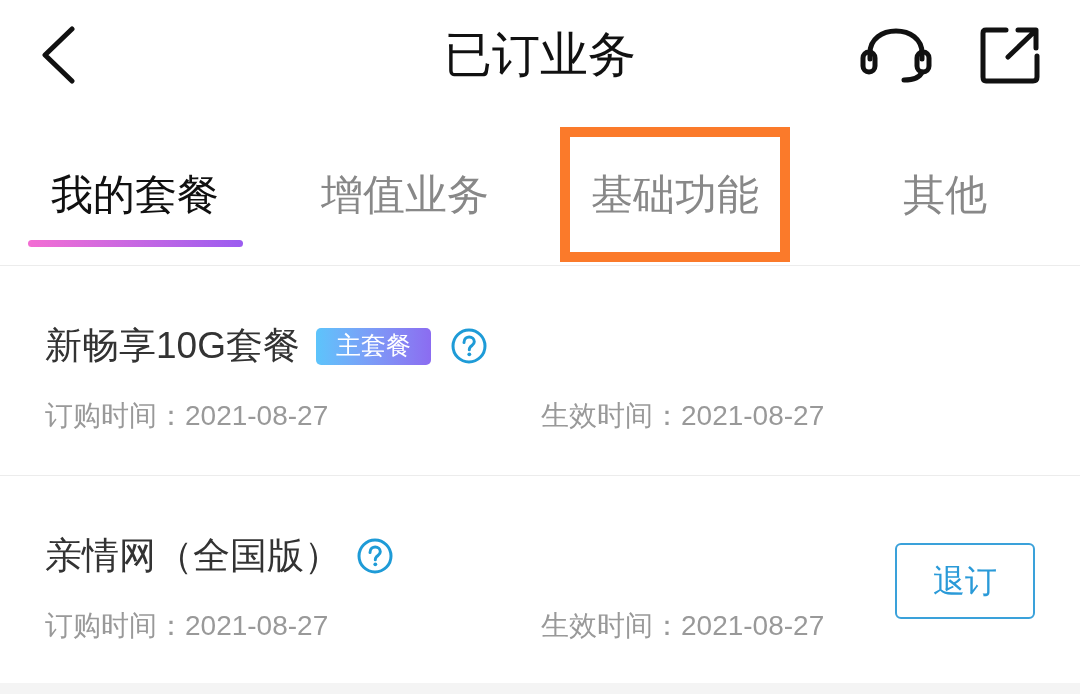 Image resolution: width=1080 pixels, height=694 pixels. Describe the element at coordinates (540, 55) in the screenshot. I see `page-title: 已订业务` at that location.